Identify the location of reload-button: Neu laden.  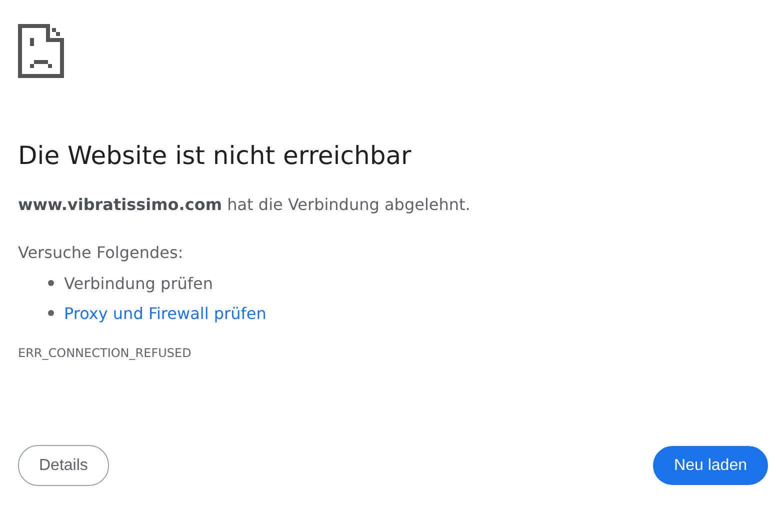
(710, 465).